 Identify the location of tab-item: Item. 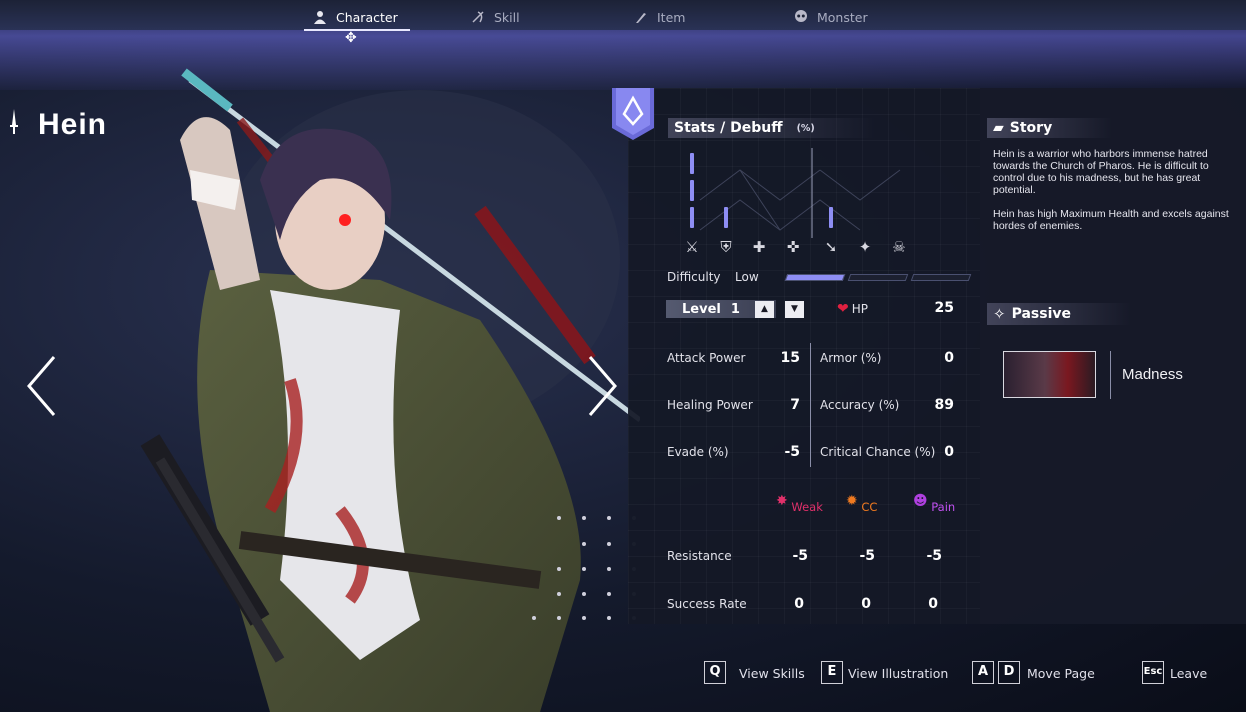
(659, 17).